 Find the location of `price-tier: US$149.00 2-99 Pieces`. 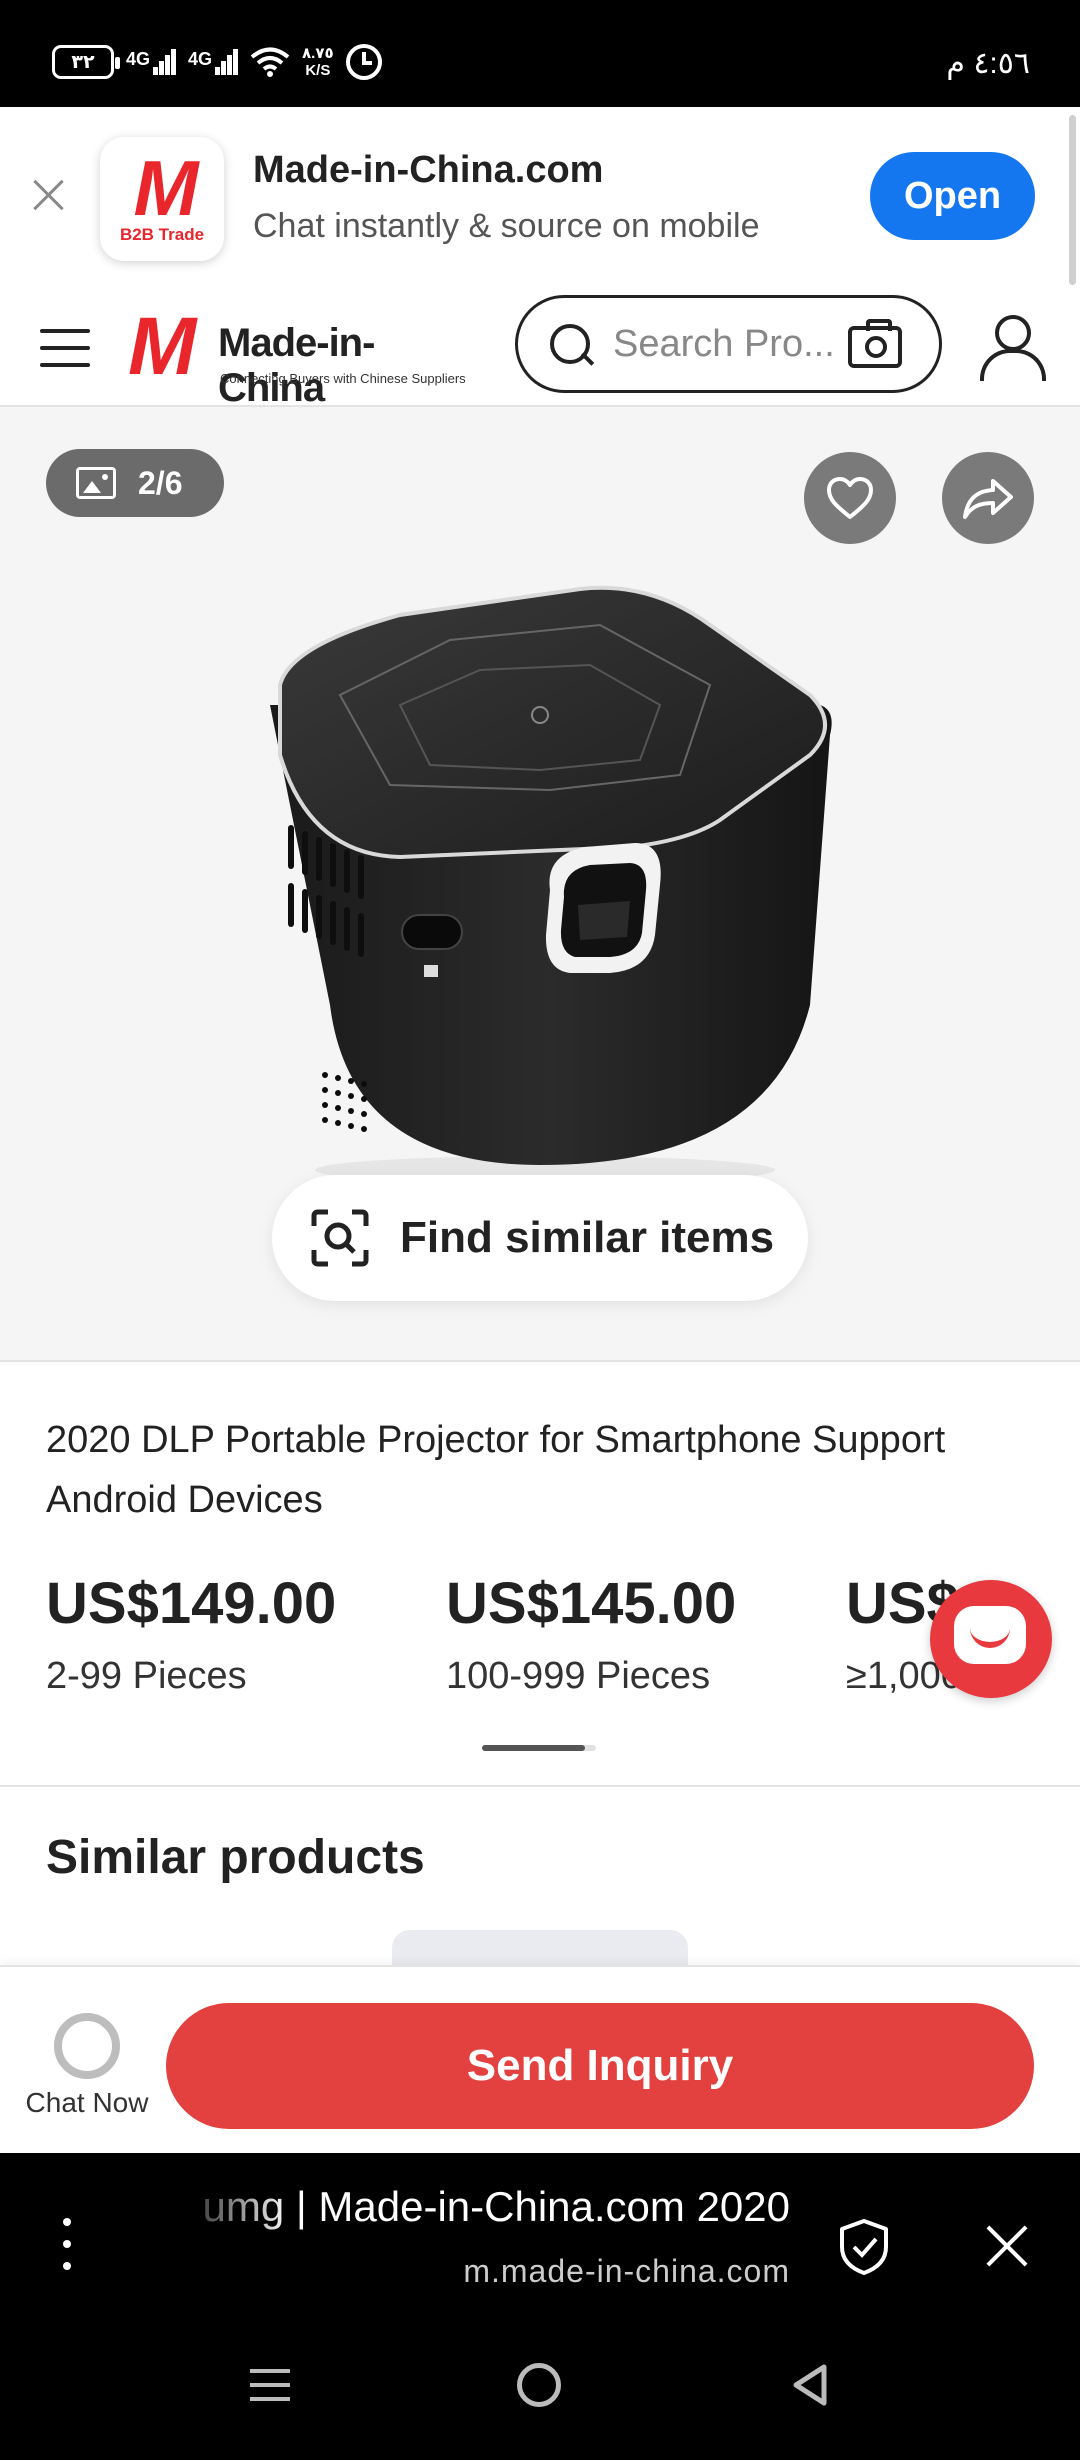

price-tier: US$149.00 2-99 Pieces is located at coordinates (191, 1634).